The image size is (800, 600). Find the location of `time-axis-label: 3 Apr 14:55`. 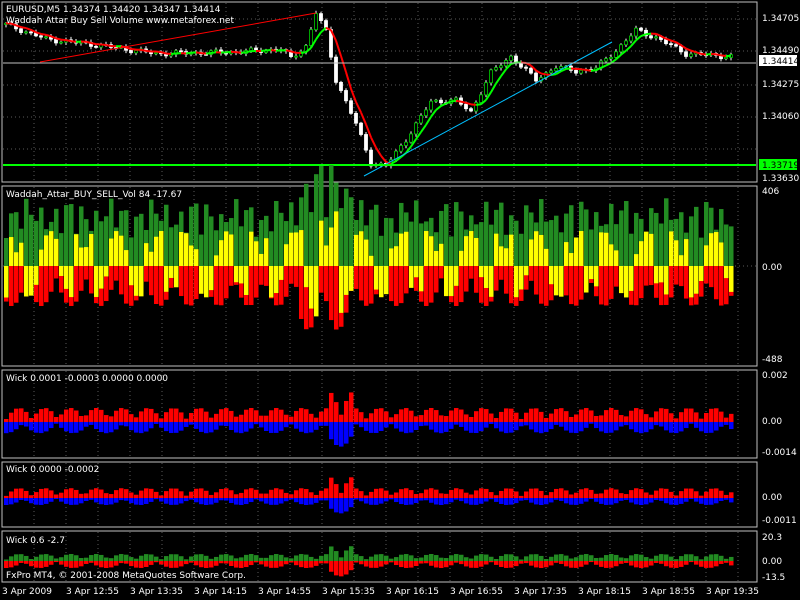

time-axis-label: 3 Apr 14:55 is located at coordinates (284, 592).